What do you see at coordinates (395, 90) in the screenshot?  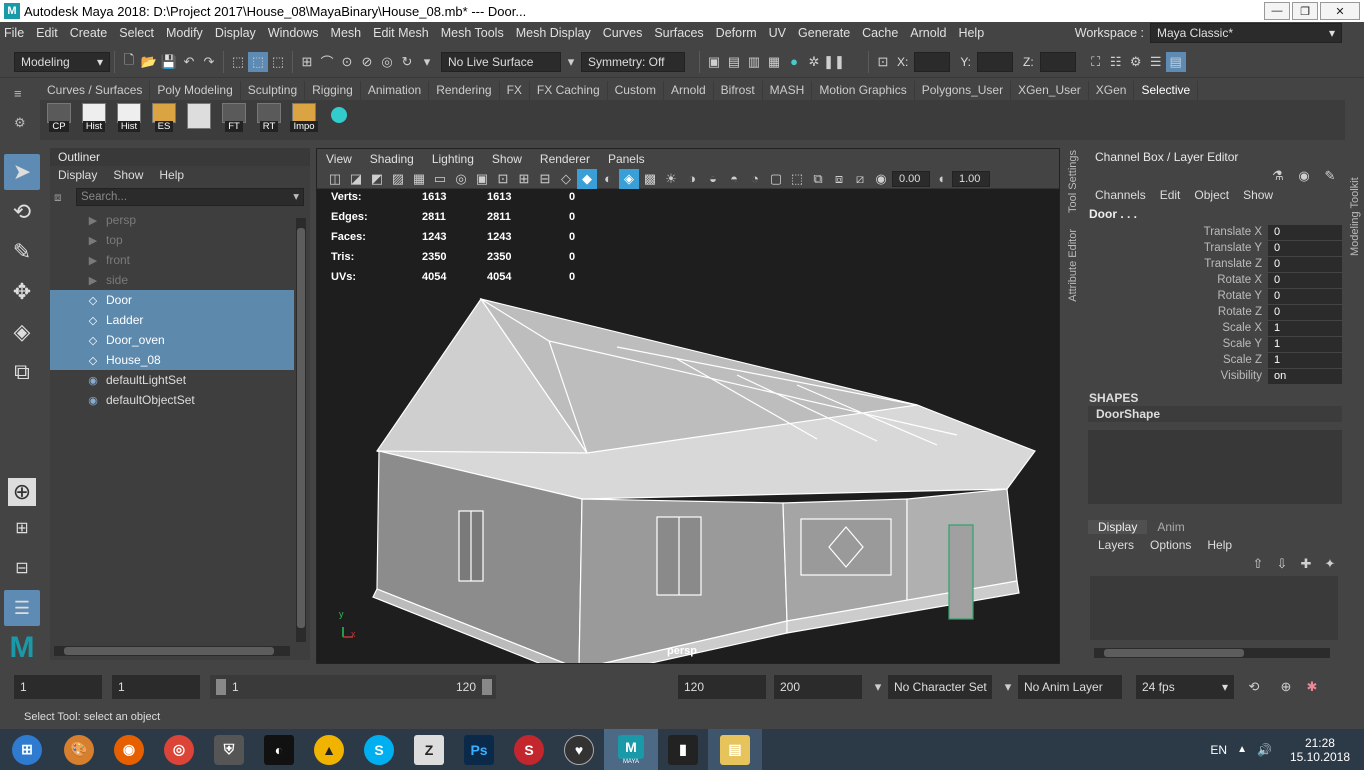 I see `tab-animation: Animation` at bounding box center [395, 90].